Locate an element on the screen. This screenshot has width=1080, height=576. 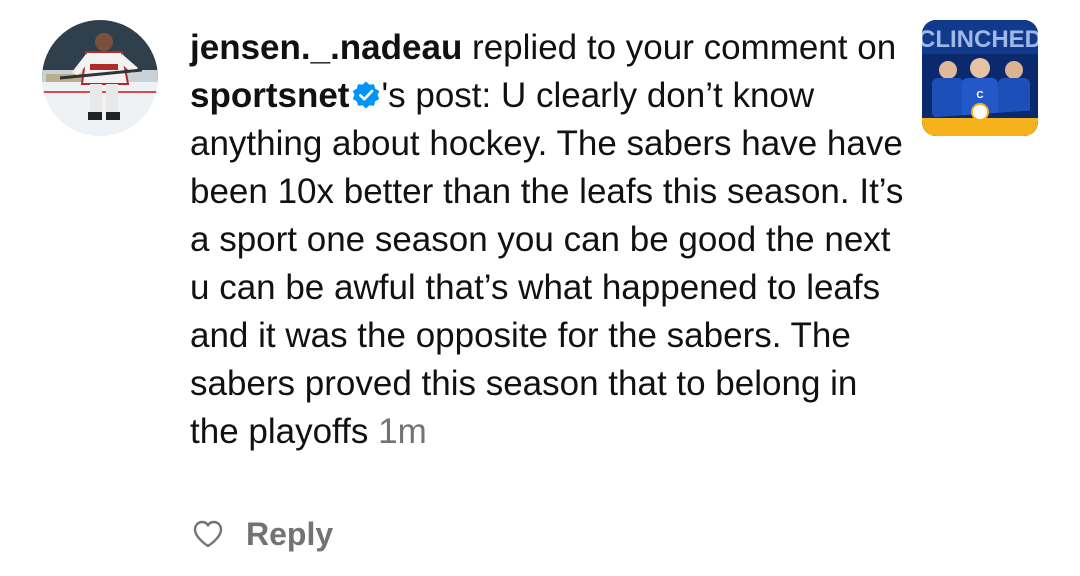
captain-letter: C is located at coordinates (979, 95).